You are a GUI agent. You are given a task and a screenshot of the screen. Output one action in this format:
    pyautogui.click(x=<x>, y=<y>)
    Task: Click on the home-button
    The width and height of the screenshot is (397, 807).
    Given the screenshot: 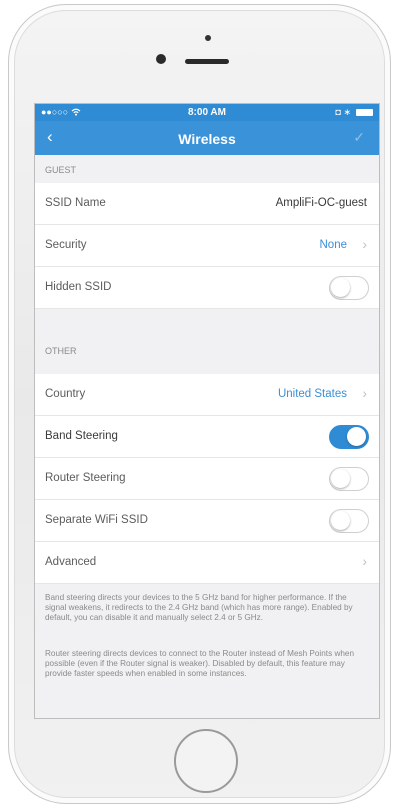 What is the action you would take?
    pyautogui.click(x=206, y=761)
    